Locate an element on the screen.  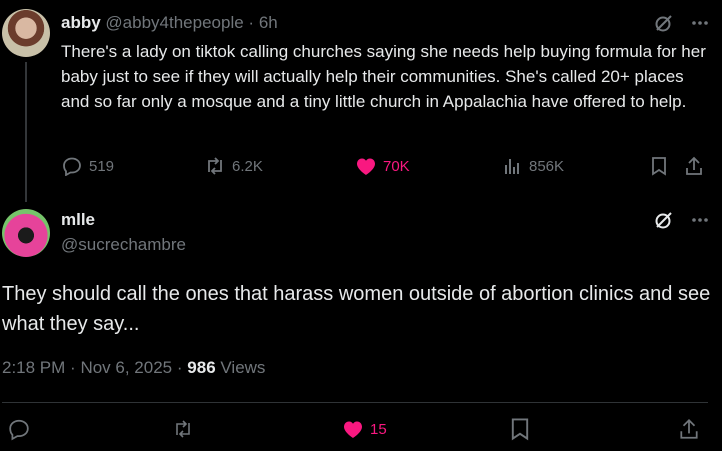
parent-top-actions is located at coordinates (682, 23).